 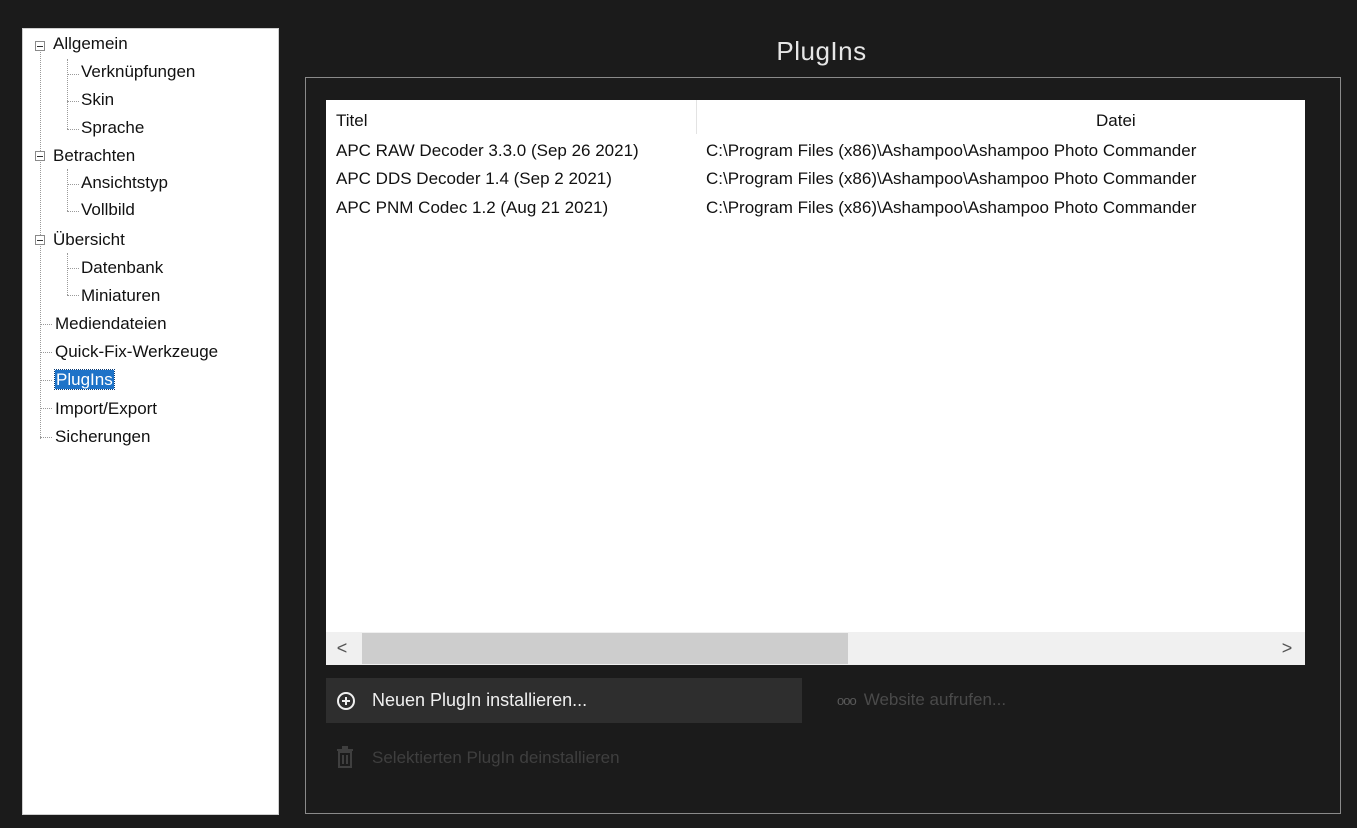 I want to click on tree-item-uebersicht: Übersicht, so click(x=89, y=240).